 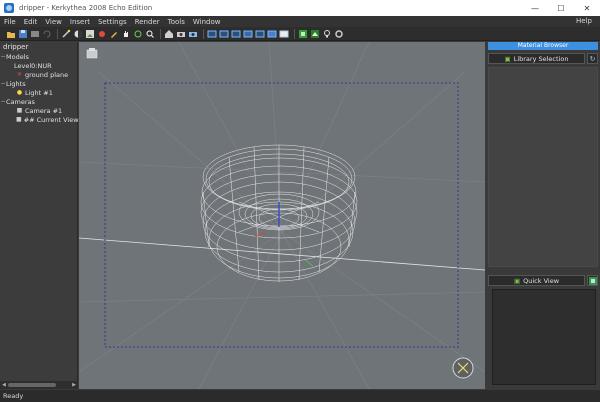 What do you see at coordinates (20, 101) in the screenshot?
I see `tree-node-cameras-label: Cameras` at bounding box center [20, 101].